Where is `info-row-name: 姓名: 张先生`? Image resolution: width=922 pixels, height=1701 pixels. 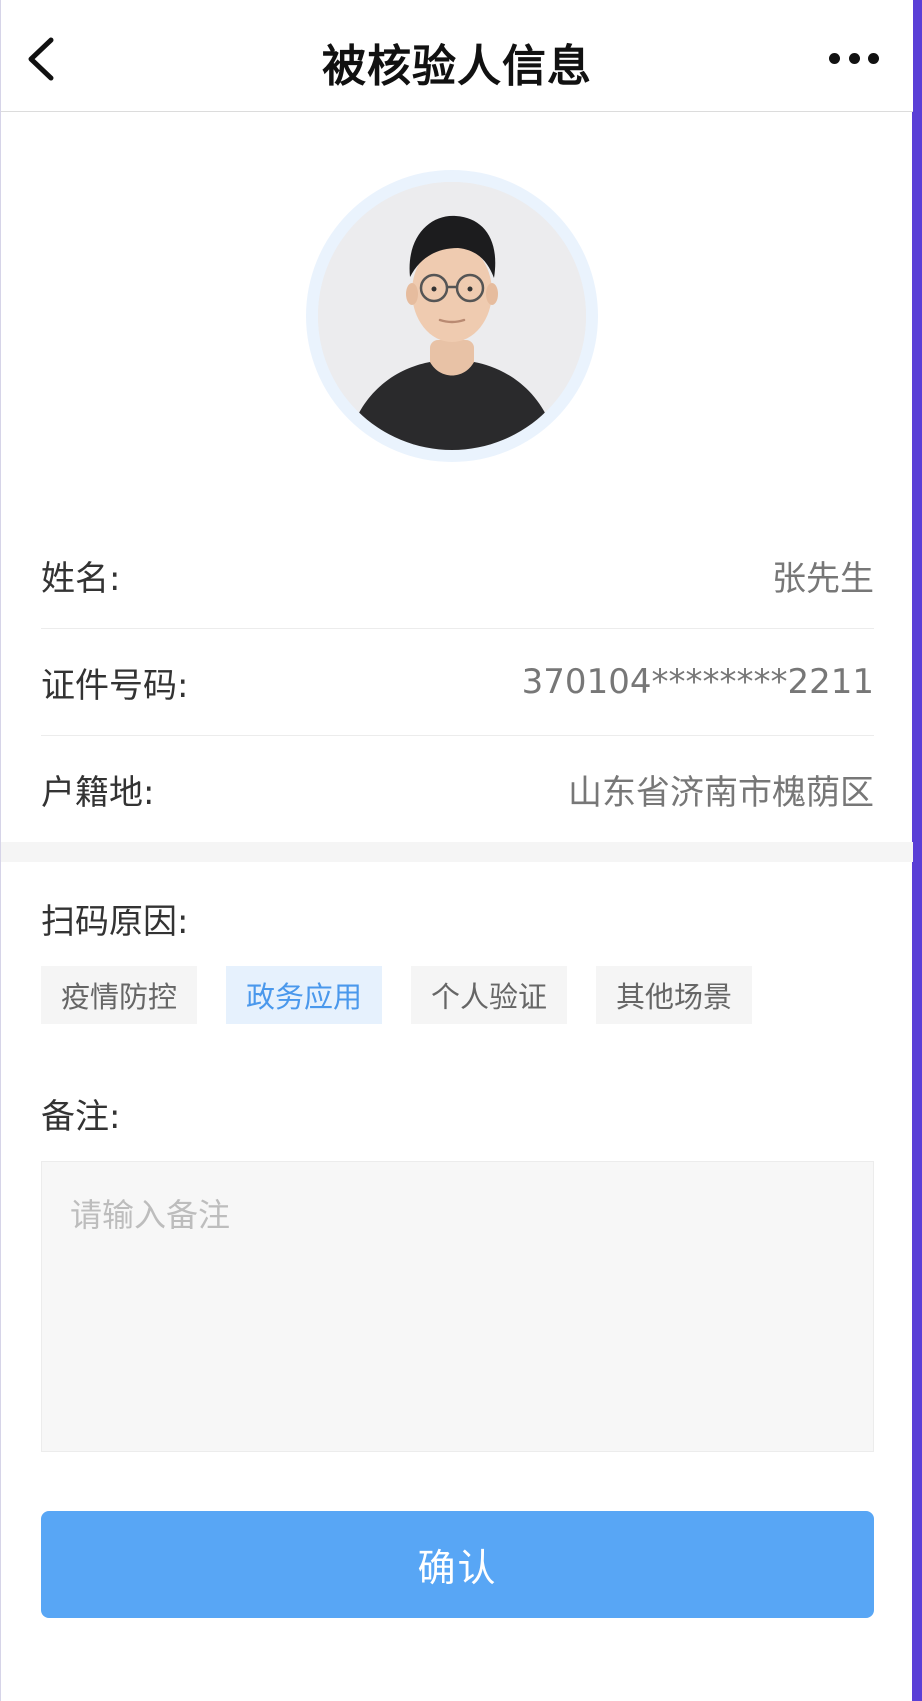
info-row-name: 姓名: 张先生 is located at coordinates (457, 575).